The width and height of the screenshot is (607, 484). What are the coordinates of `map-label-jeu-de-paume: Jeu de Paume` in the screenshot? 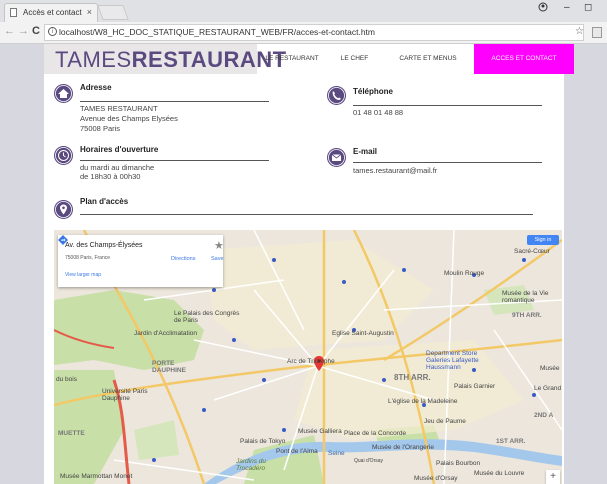 It's located at (445, 421).